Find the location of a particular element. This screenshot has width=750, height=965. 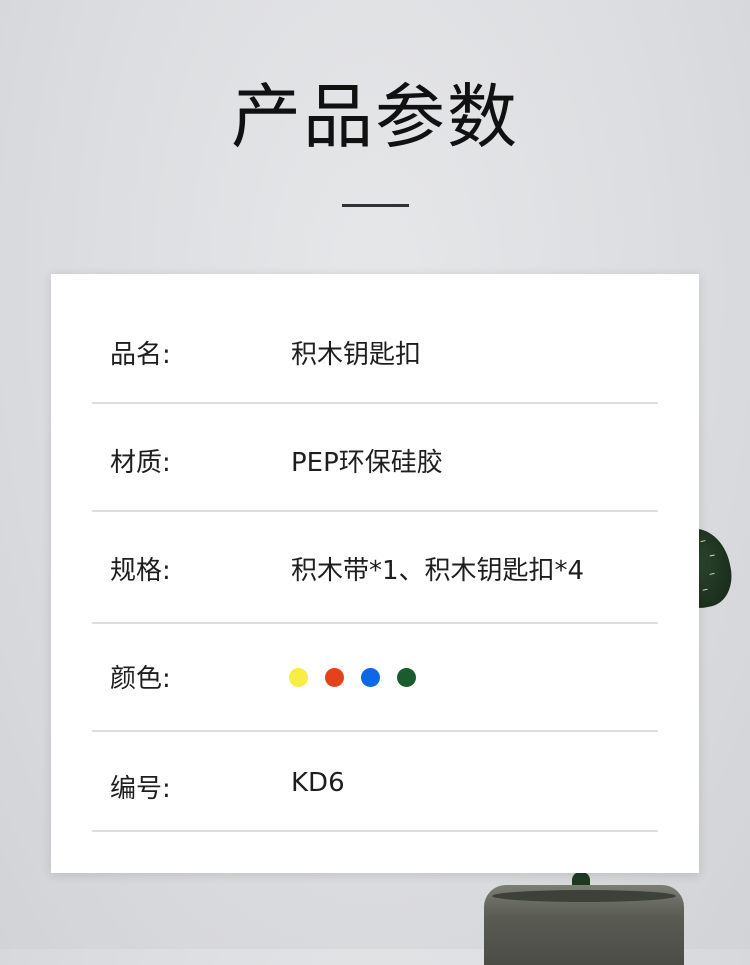

plant-pot-rim-decoration is located at coordinates (584, 896).